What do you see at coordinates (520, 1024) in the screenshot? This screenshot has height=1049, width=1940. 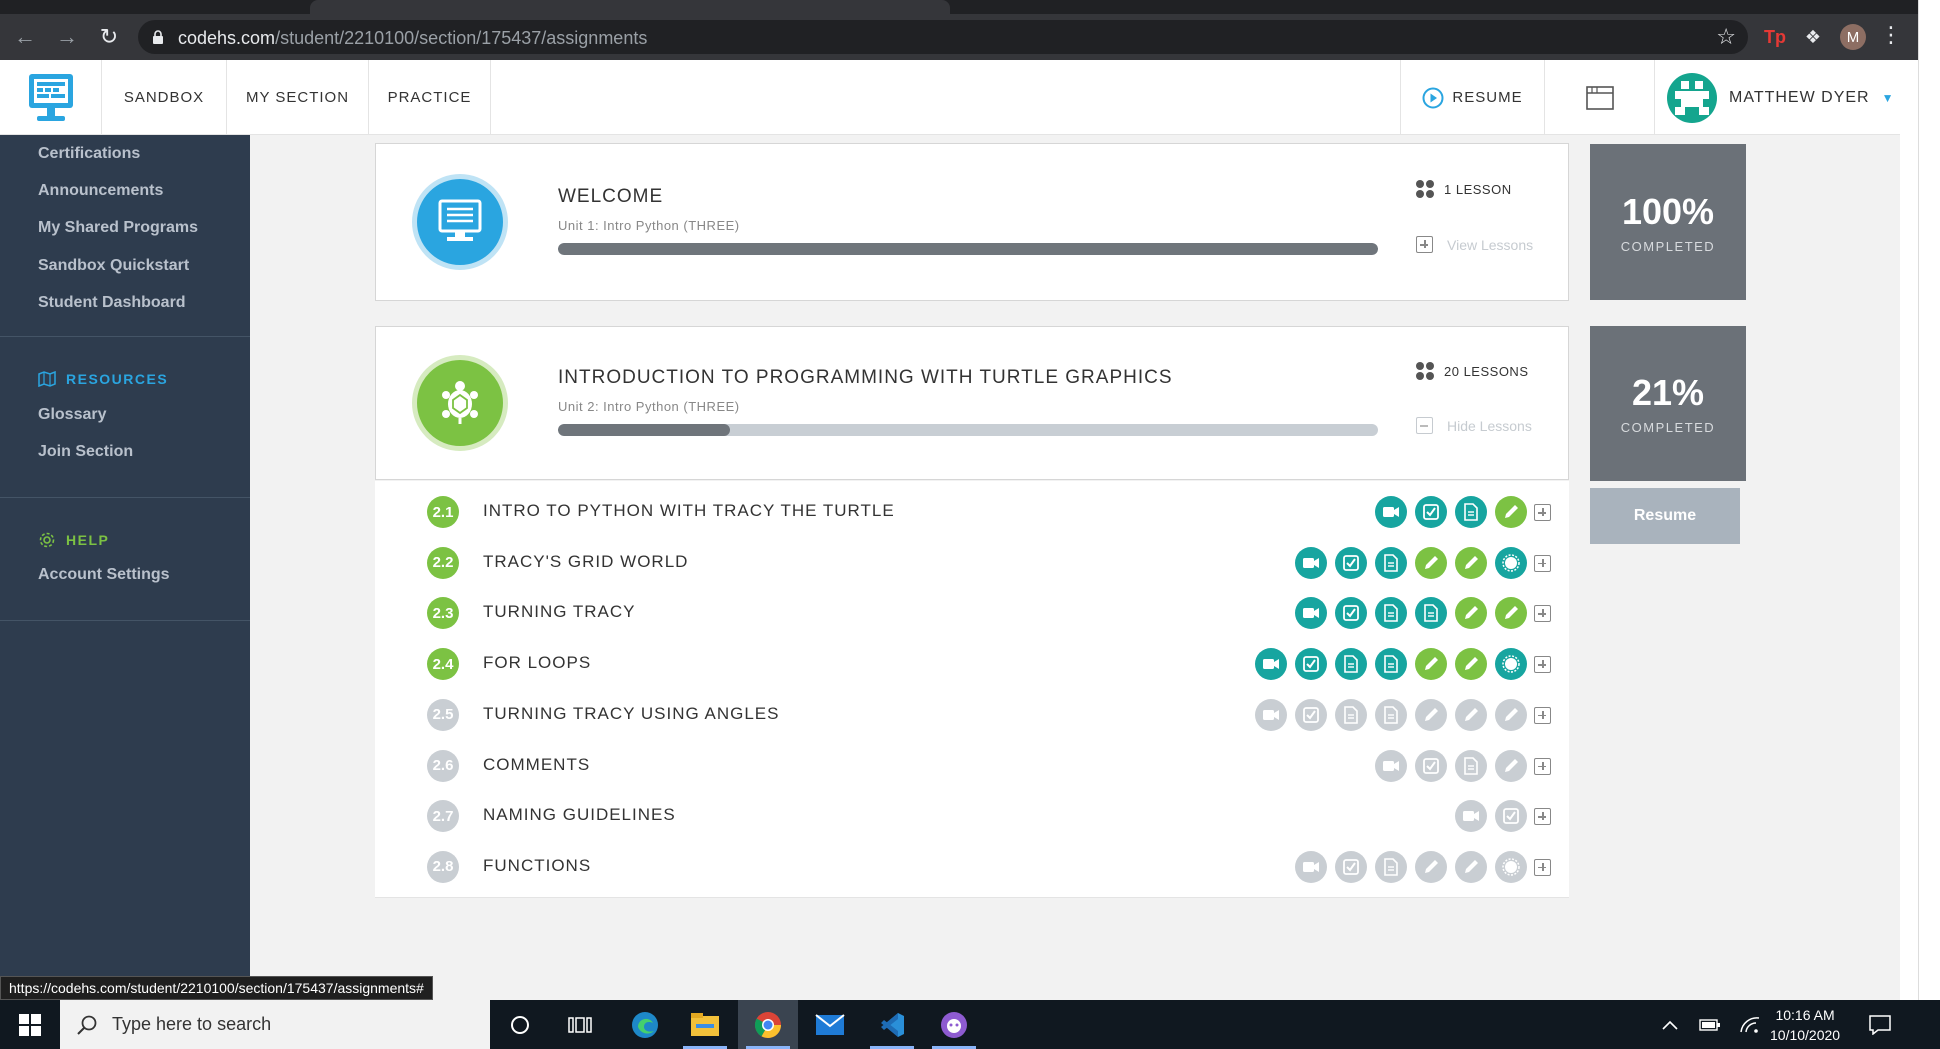 I see `cortana-icon` at bounding box center [520, 1024].